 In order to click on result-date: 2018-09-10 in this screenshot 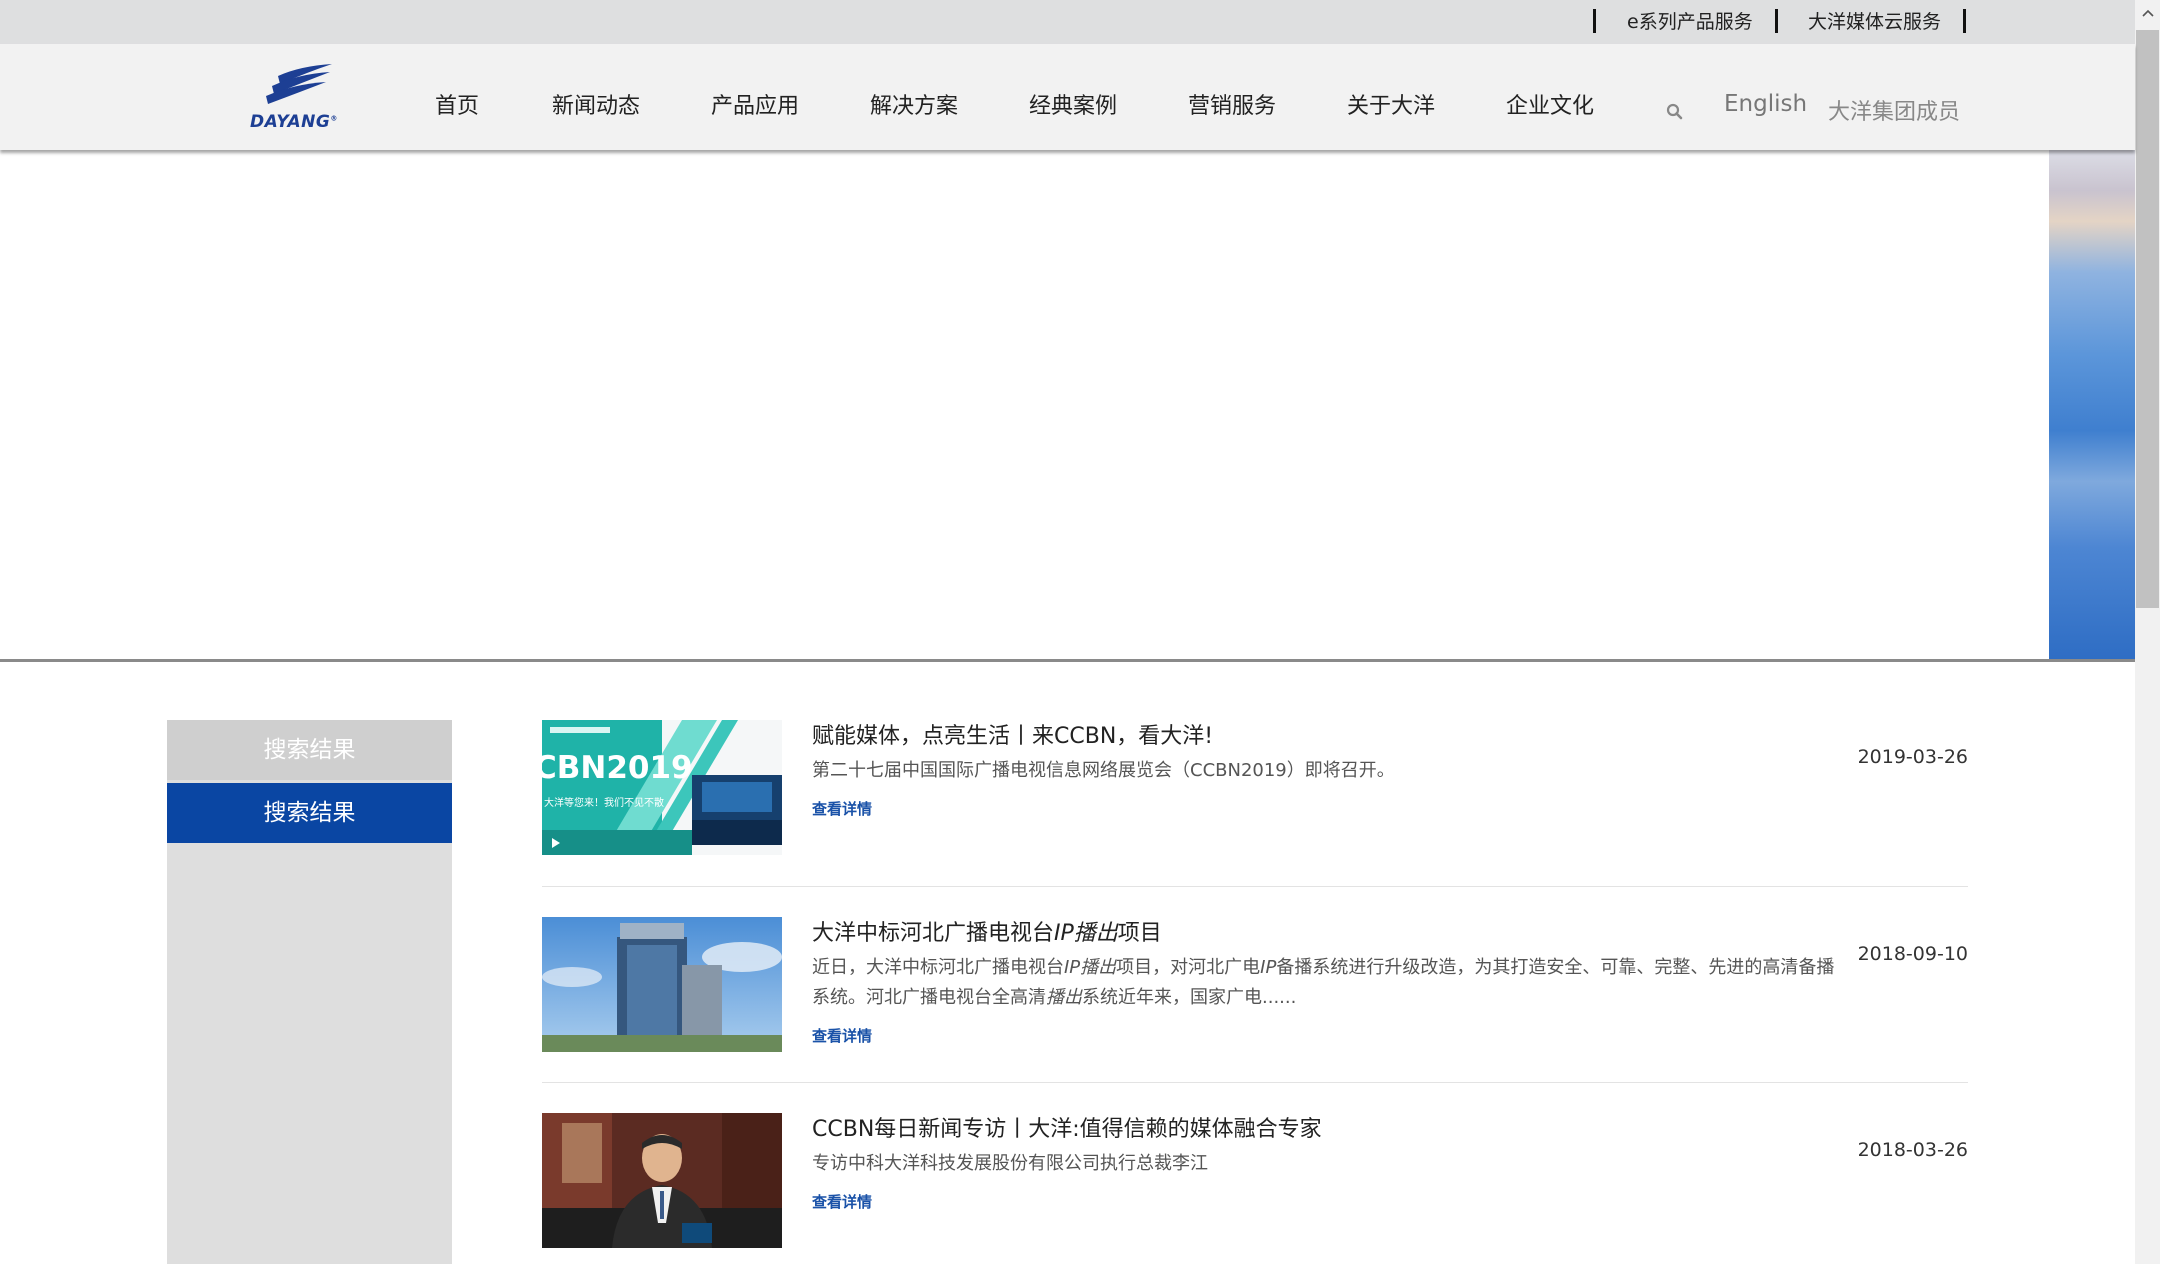, I will do `click(1912, 954)`.